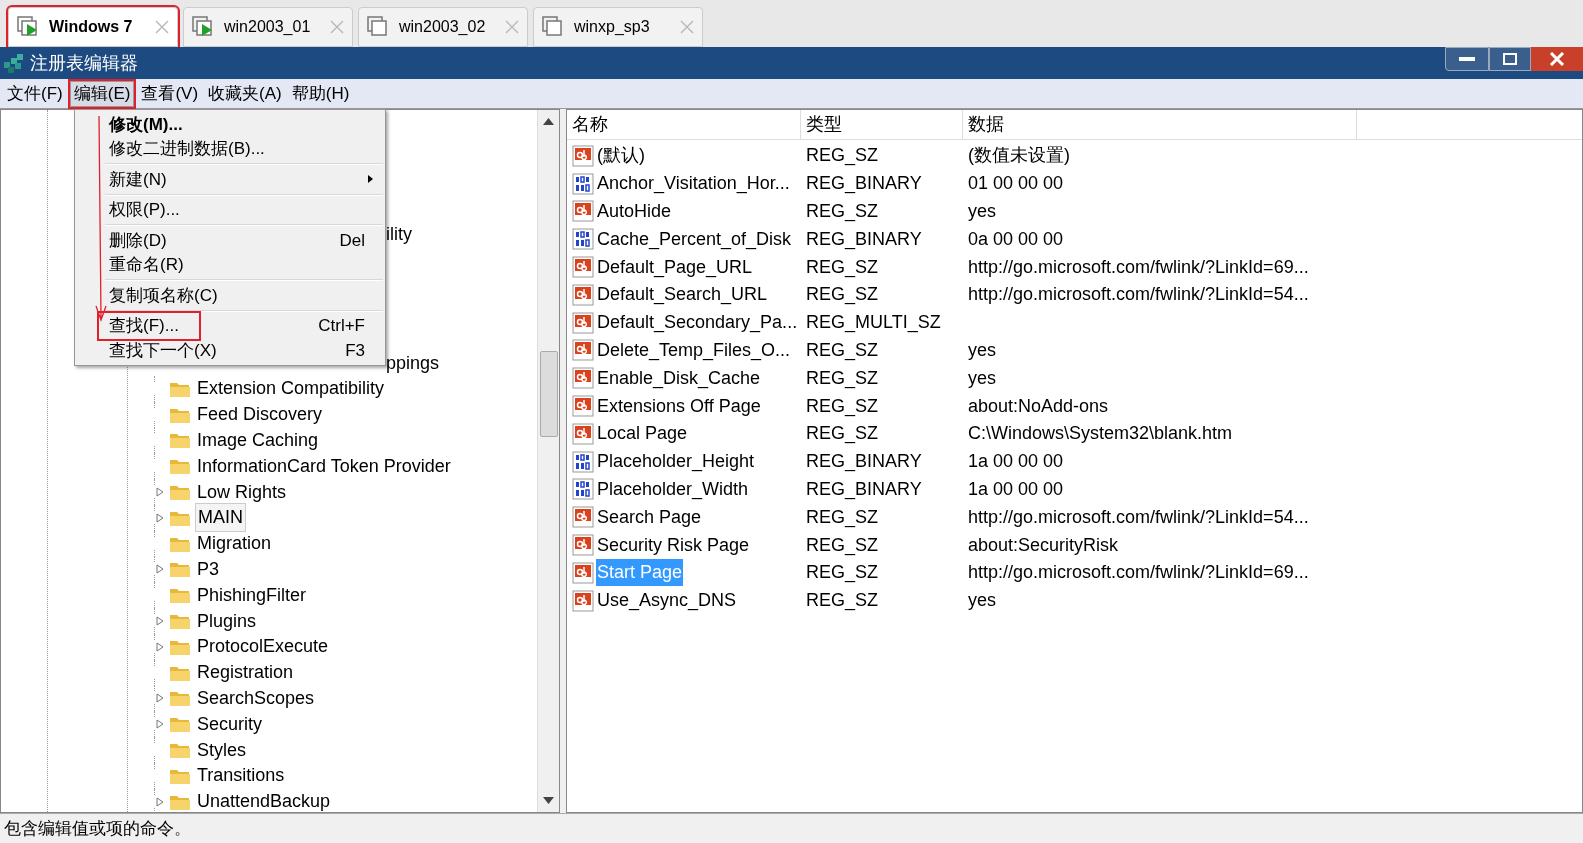  I want to click on scroll-thumb, so click(548, 394).